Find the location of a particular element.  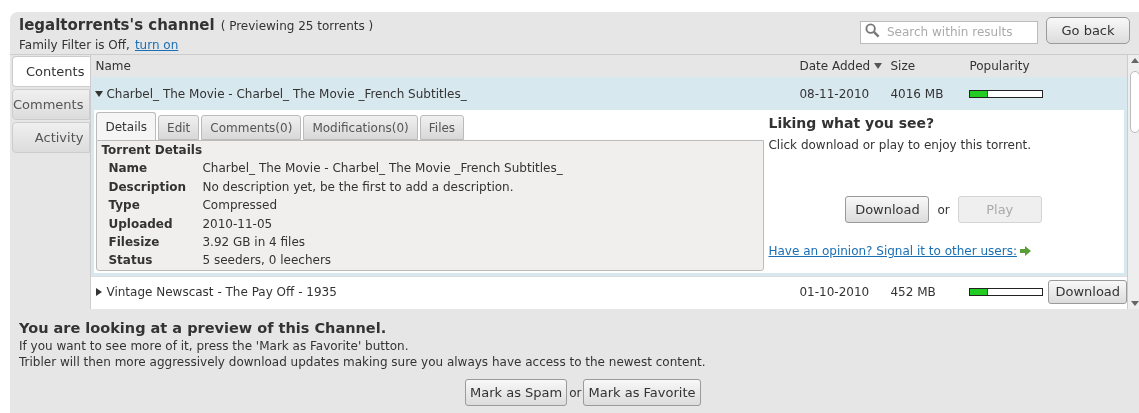

file-size: 4016 MB is located at coordinates (917, 94).